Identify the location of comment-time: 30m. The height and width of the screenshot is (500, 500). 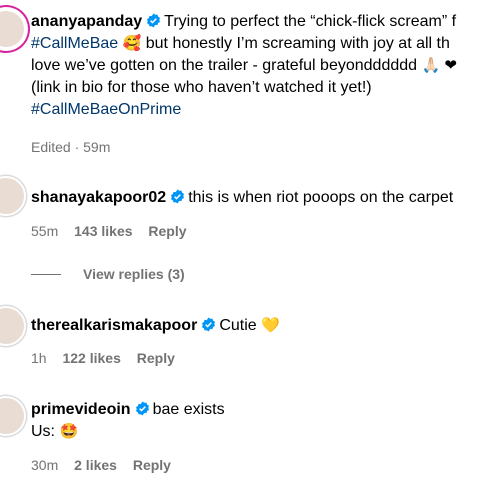
(45, 465).